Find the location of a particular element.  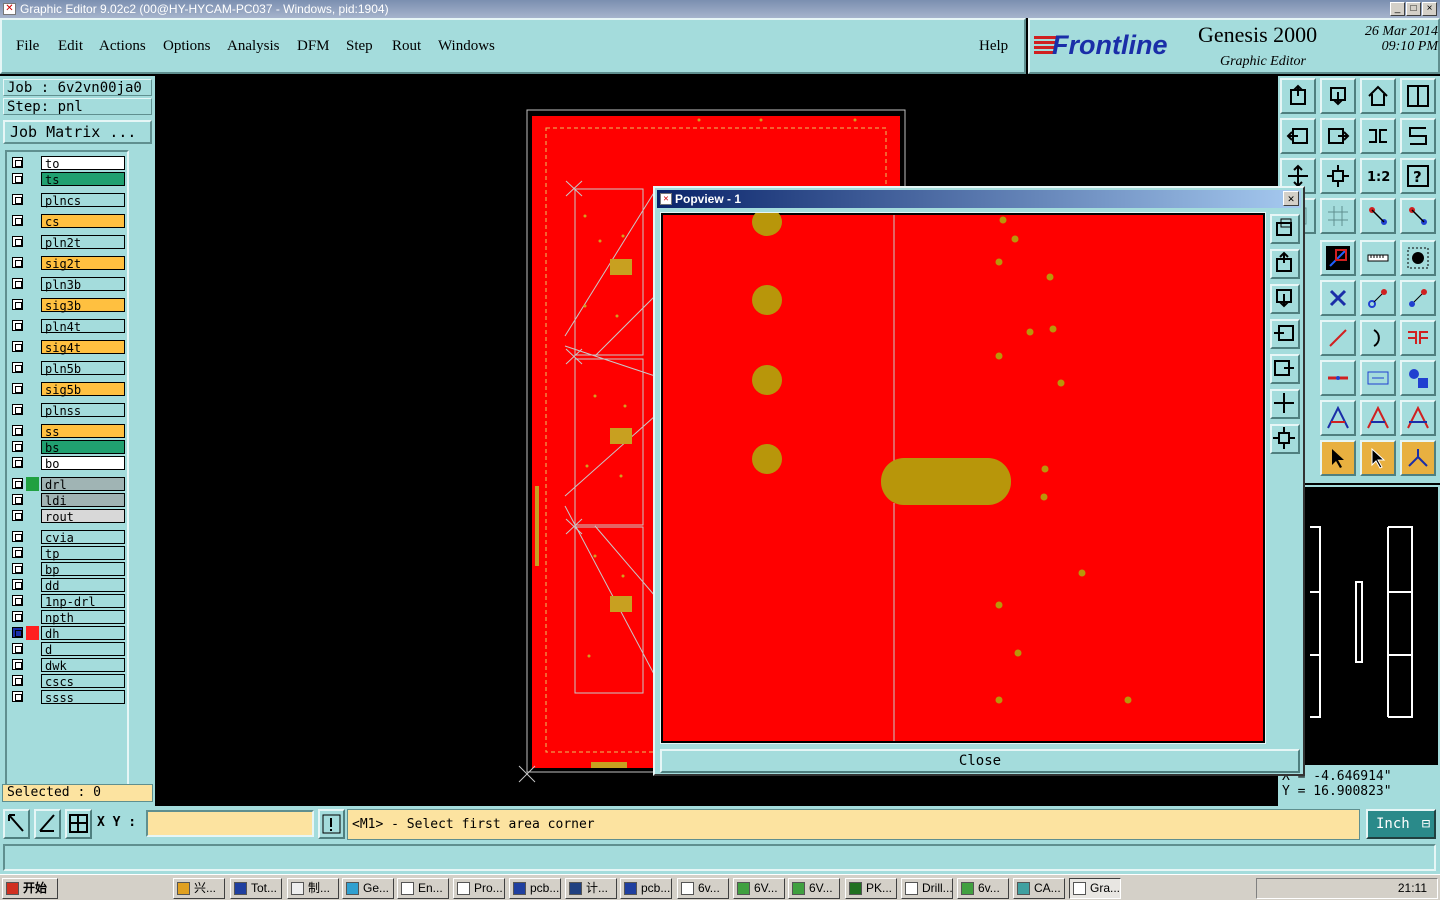

zoom-down-icon is located at coordinates (1338, 96).